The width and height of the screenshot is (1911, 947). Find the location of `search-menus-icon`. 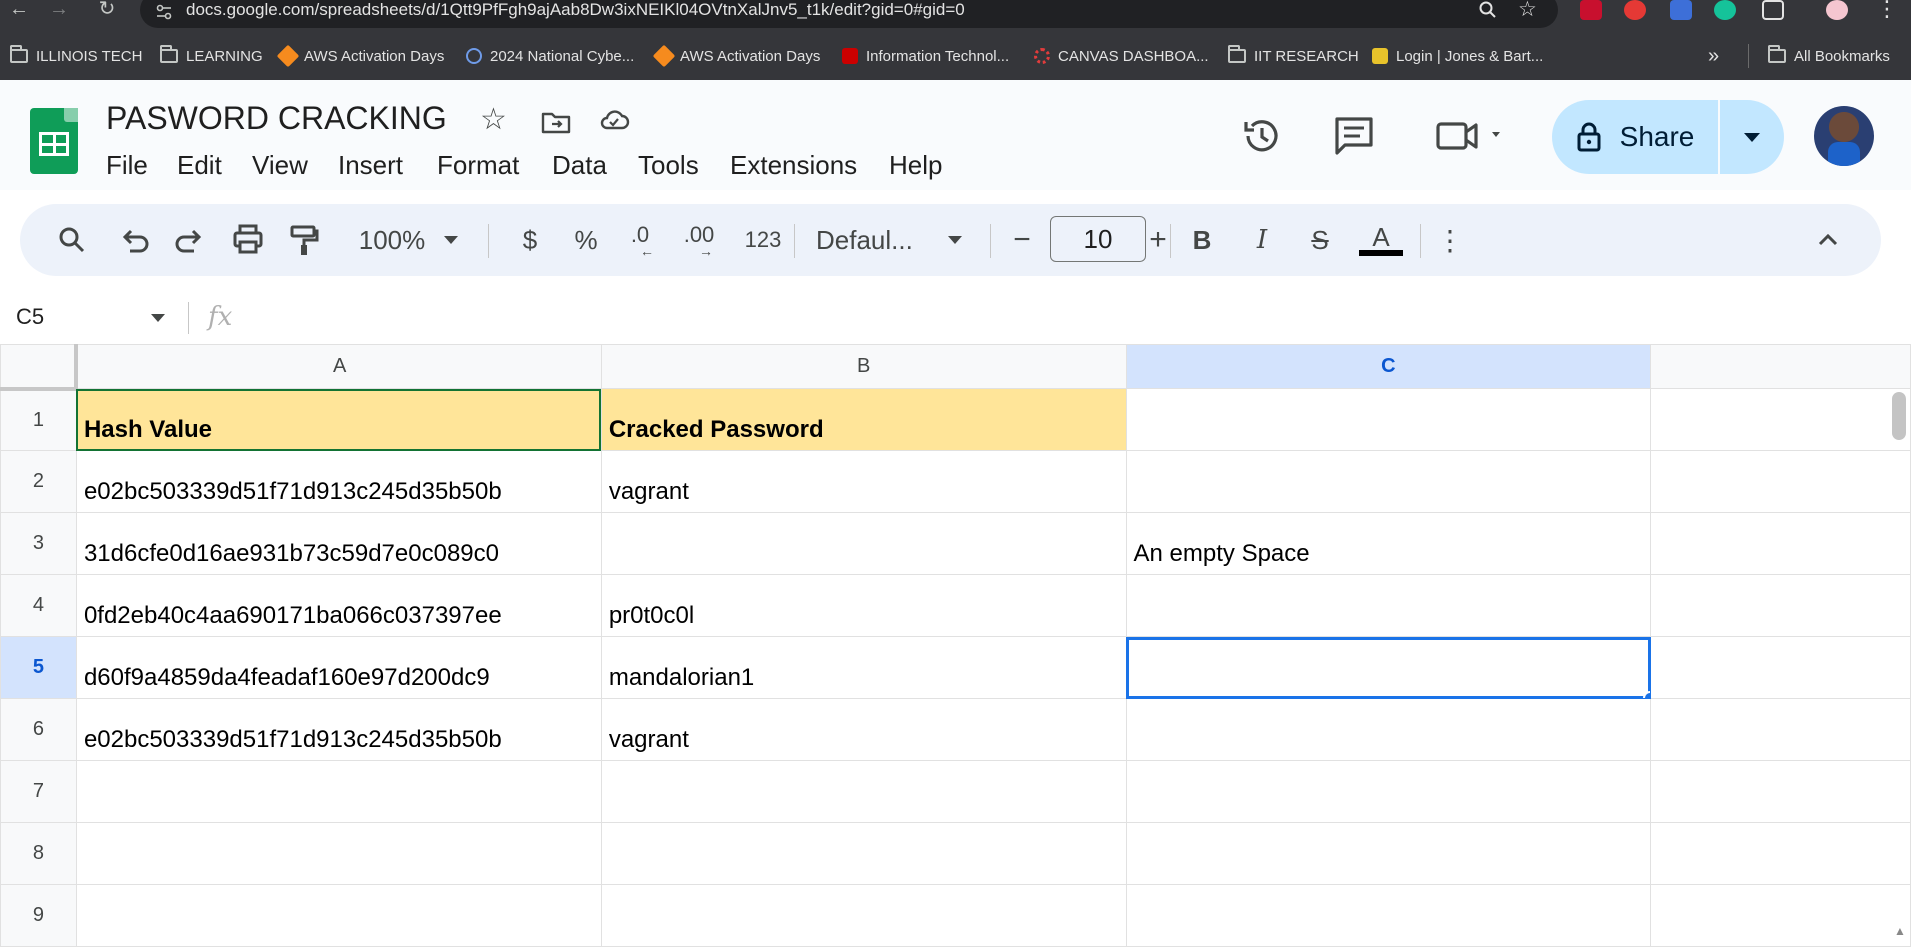

search-menus-icon is located at coordinates (72, 240).